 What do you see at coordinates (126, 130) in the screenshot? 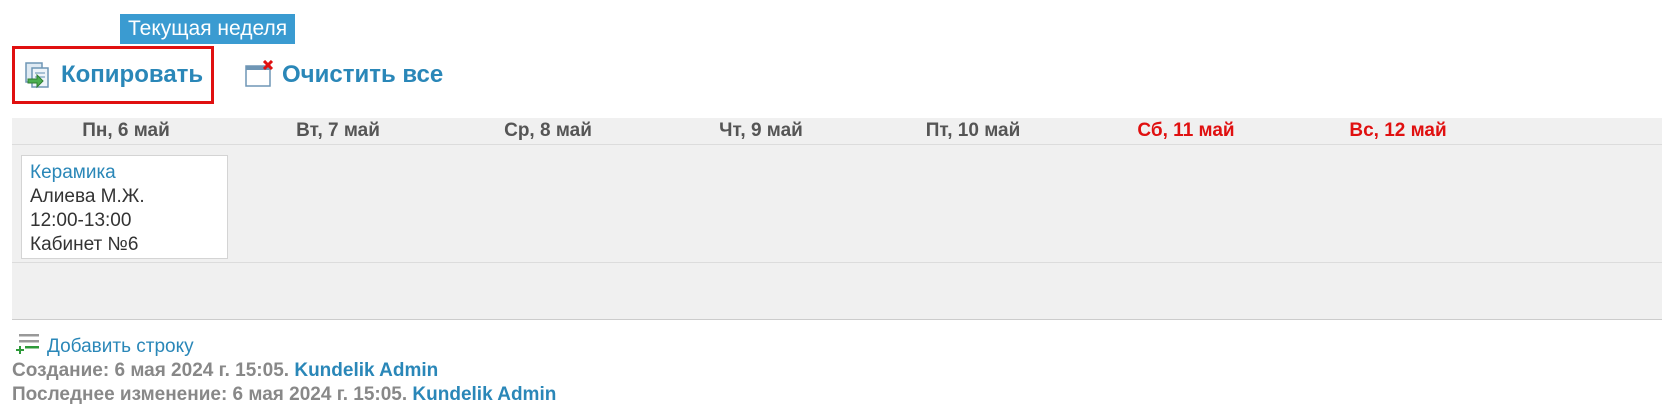
I see `day-header-mon: Пн, 6 май` at bounding box center [126, 130].